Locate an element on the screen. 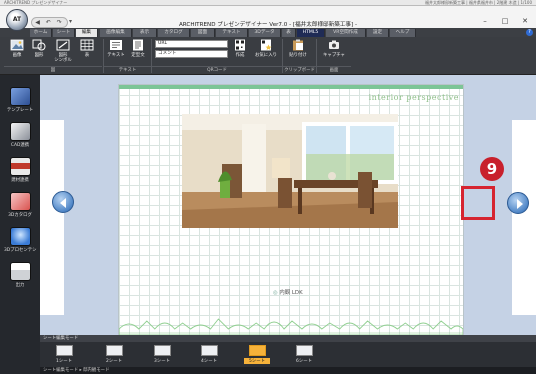  sheet-thumb-4: 4シート is located at coordinates (209, 354).